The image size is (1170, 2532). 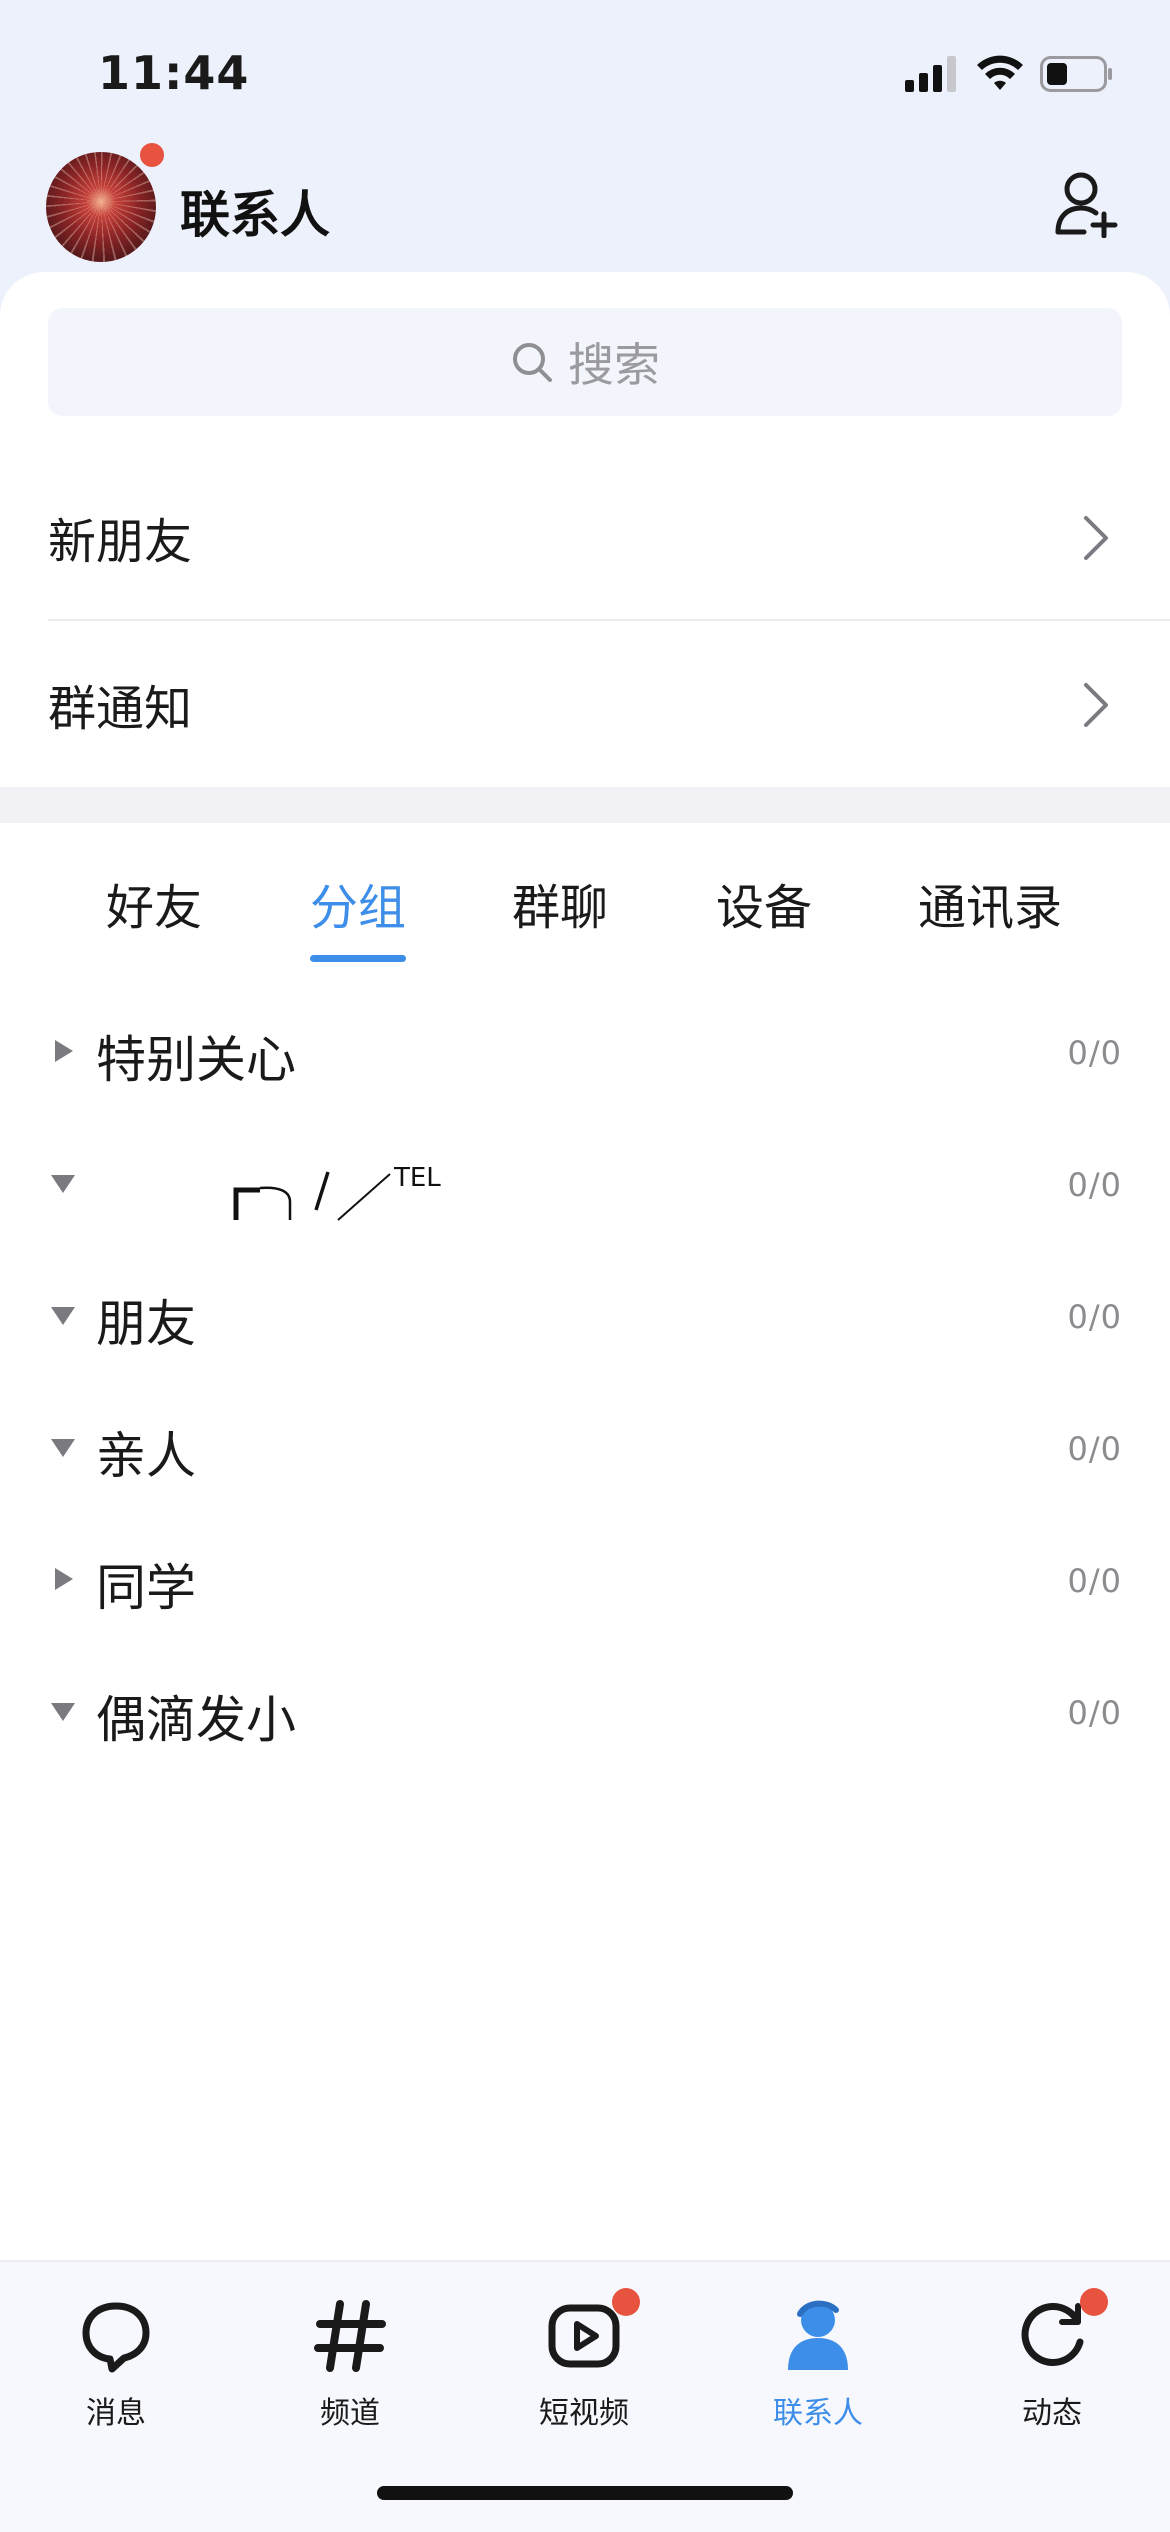 What do you see at coordinates (146, 1456) in the screenshot?
I see `group-name: 亲人` at bounding box center [146, 1456].